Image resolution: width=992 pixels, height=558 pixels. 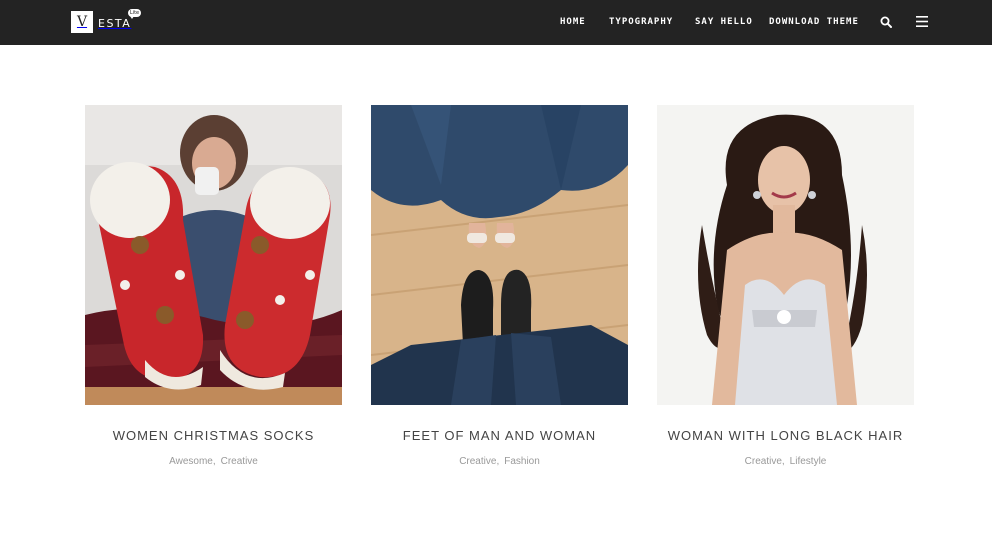 What do you see at coordinates (641, 22) in the screenshot?
I see `nav-typography: TYPOGRAPHY` at bounding box center [641, 22].